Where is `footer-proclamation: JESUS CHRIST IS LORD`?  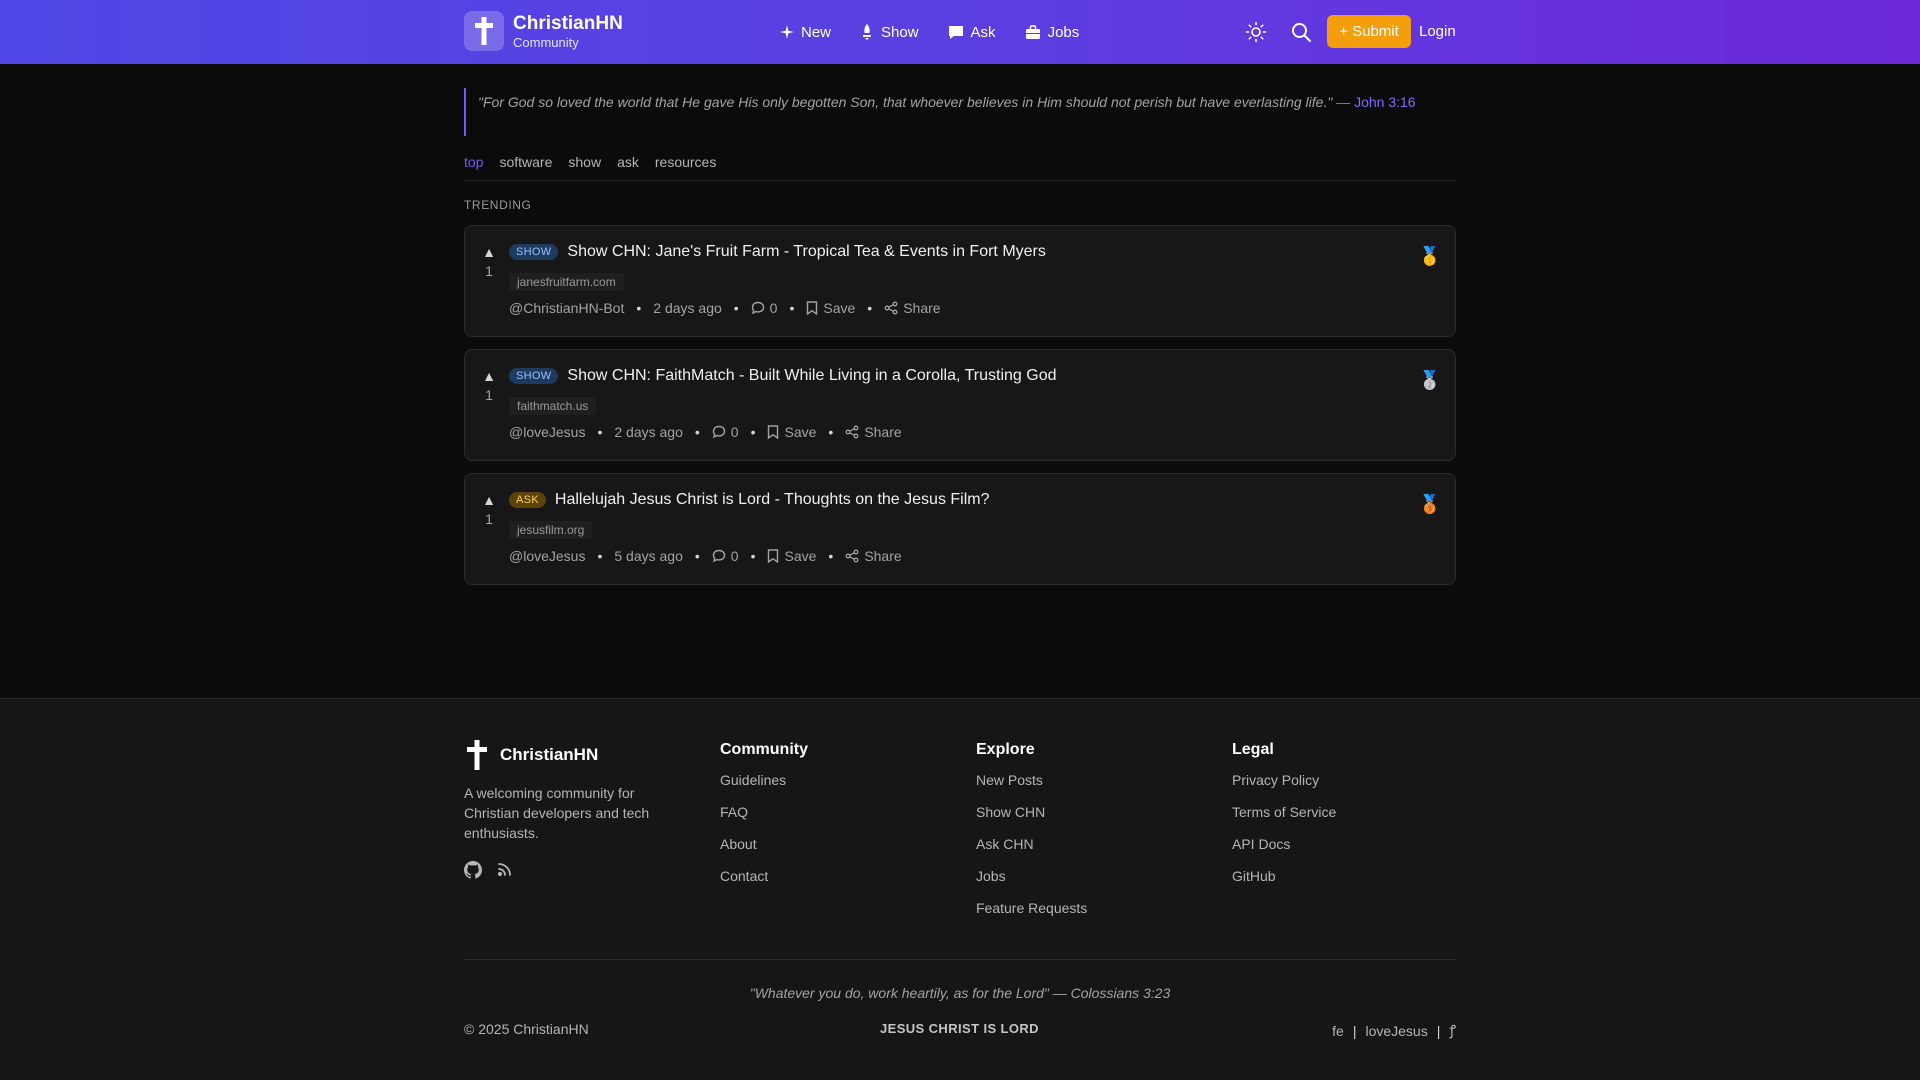
footer-proclamation: JESUS CHRIST IS LORD is located at coordinates (959, 1028).